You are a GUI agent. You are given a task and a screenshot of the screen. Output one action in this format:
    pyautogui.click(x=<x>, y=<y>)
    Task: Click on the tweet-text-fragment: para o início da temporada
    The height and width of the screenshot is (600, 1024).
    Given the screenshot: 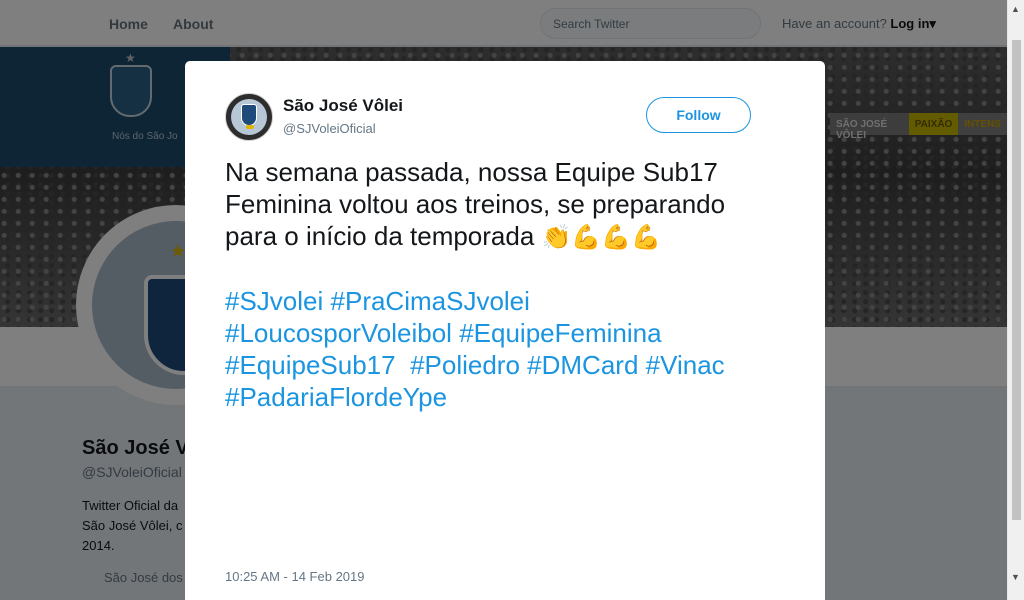 What is the action you would take?
    pyautogui.click(x=380, y=236)
    